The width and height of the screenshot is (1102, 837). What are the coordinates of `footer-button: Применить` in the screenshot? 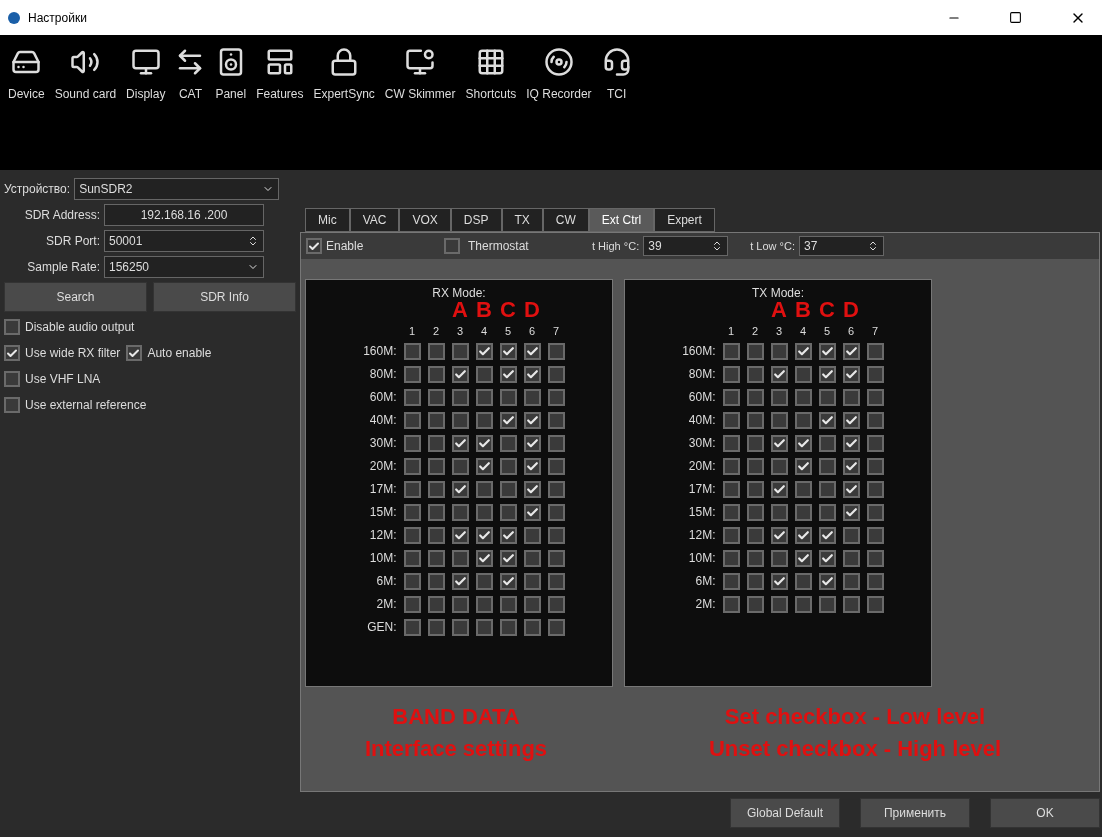 It's located at (915, 813).